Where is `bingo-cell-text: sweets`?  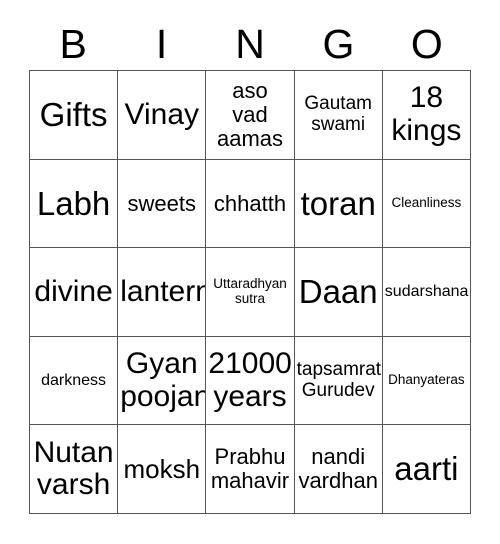
bingo-cell-text: sweets is located at coordinates (162, 203).